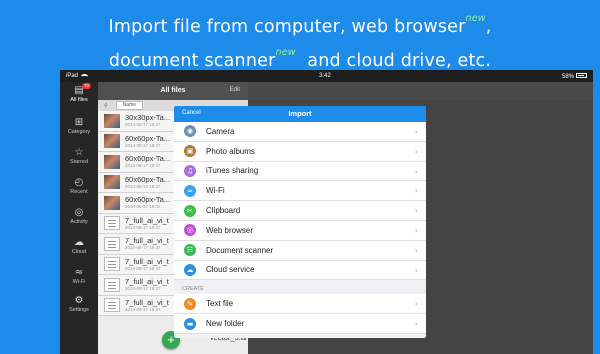  What do you see at coordinates (581, 75) in the screenshot?
I see `battery-icon` at bounding box center [581, 75].